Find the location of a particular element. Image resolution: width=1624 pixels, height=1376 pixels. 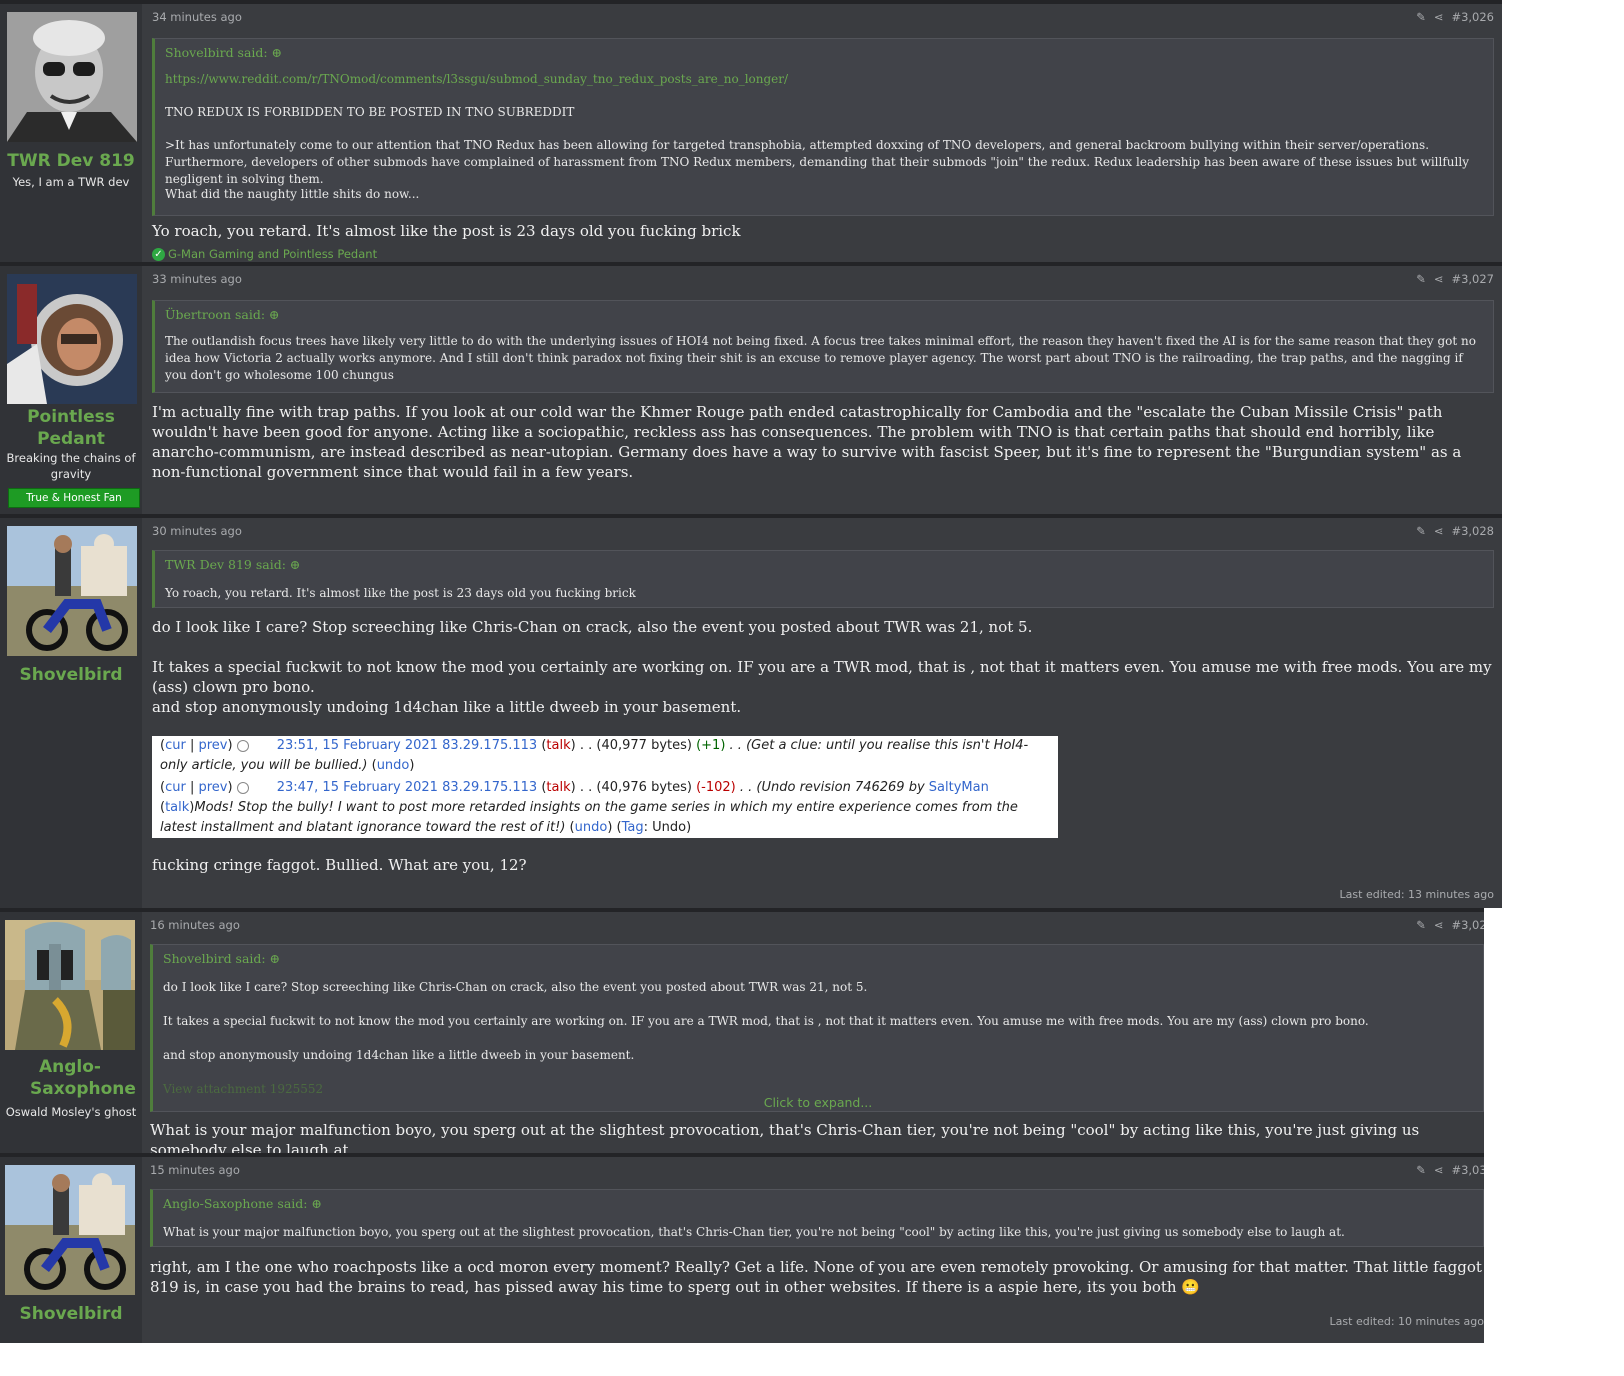

post-tools: ✎ ⋖ #3,028 is located at coordinates (1451, 531).